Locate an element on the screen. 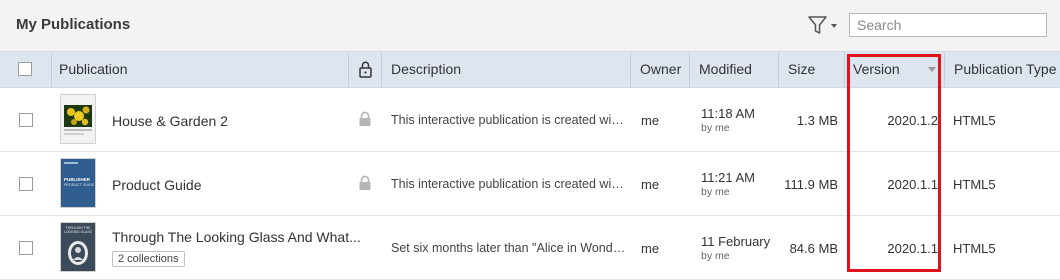 This screenshot has width=1060, height=280. modified-time: 11:18 AM is located at coordinates (728, 113).